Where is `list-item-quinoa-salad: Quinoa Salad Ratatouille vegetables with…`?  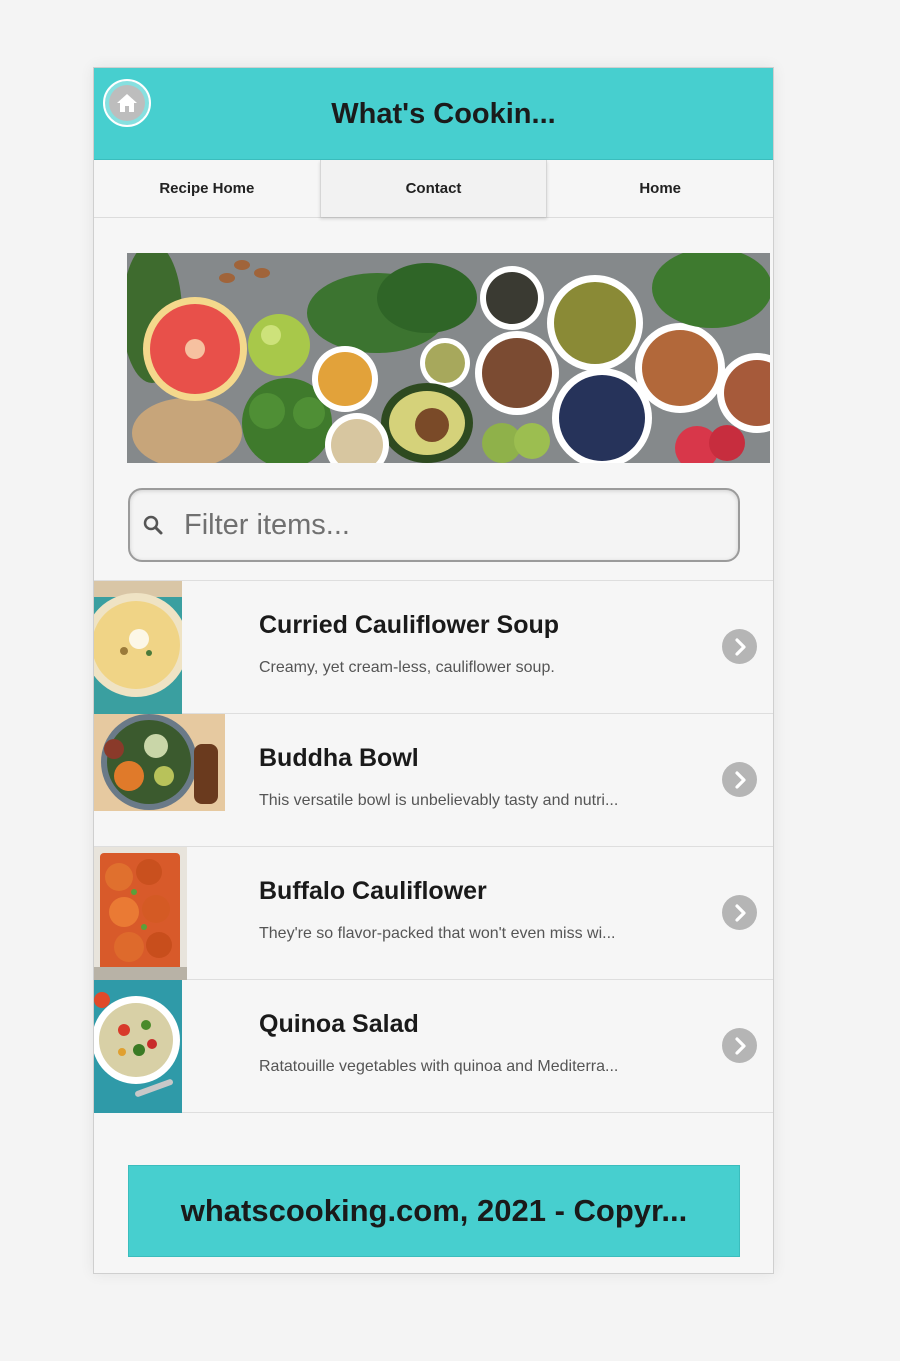 list-item-quinoa-salad: Quinoa Salad Ratatouille vegetables with… is located at coordinates (433, 1046).